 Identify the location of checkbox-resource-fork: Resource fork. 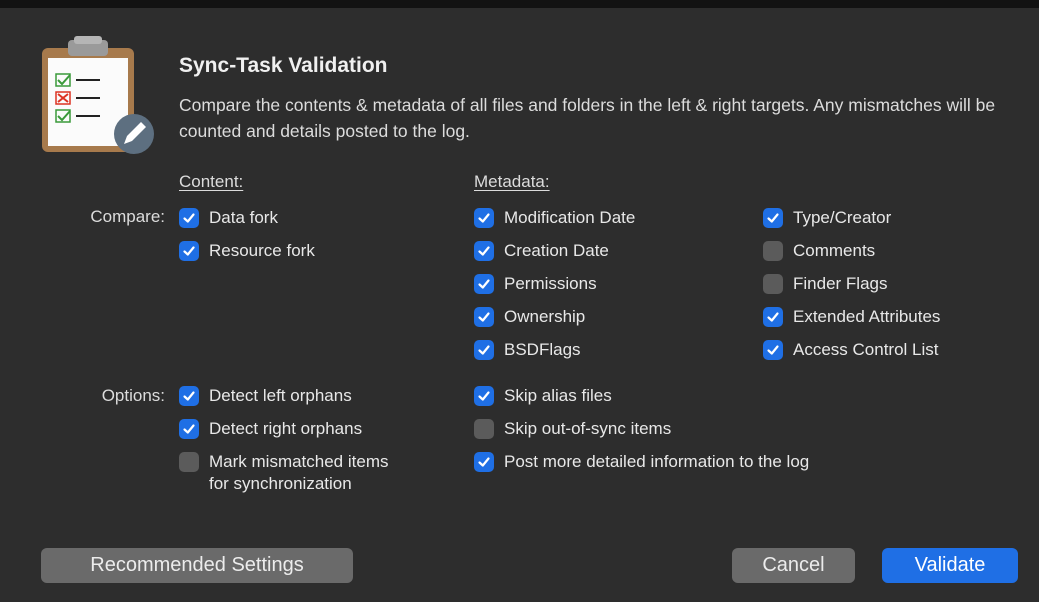
(247, 251).